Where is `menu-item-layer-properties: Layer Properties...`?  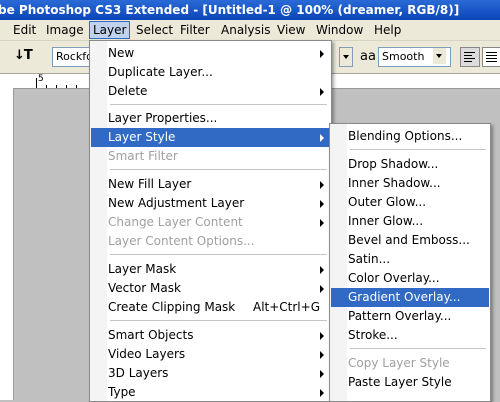
menu-item-layer-properties: Layer Properties... is located at coordinates (210, 118).